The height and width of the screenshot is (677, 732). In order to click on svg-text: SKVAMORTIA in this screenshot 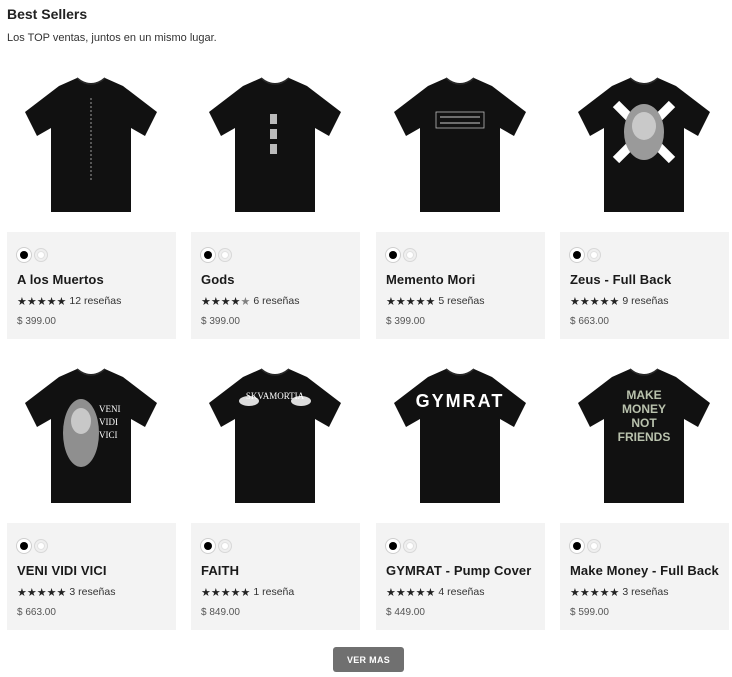, I will do `click(275, 396)`.